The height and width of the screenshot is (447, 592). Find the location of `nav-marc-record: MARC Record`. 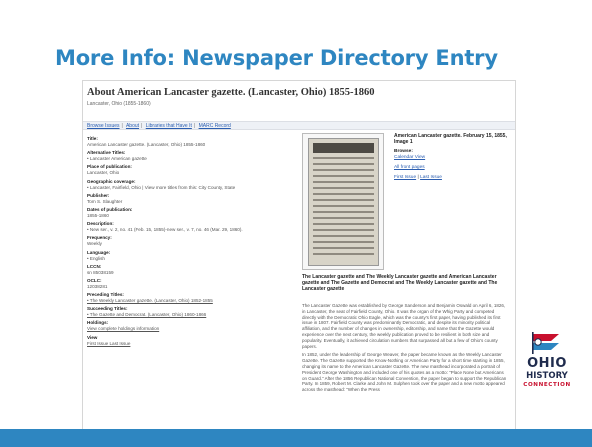

nav-marc-record: MARC Record is located at coordinates (215, 126).